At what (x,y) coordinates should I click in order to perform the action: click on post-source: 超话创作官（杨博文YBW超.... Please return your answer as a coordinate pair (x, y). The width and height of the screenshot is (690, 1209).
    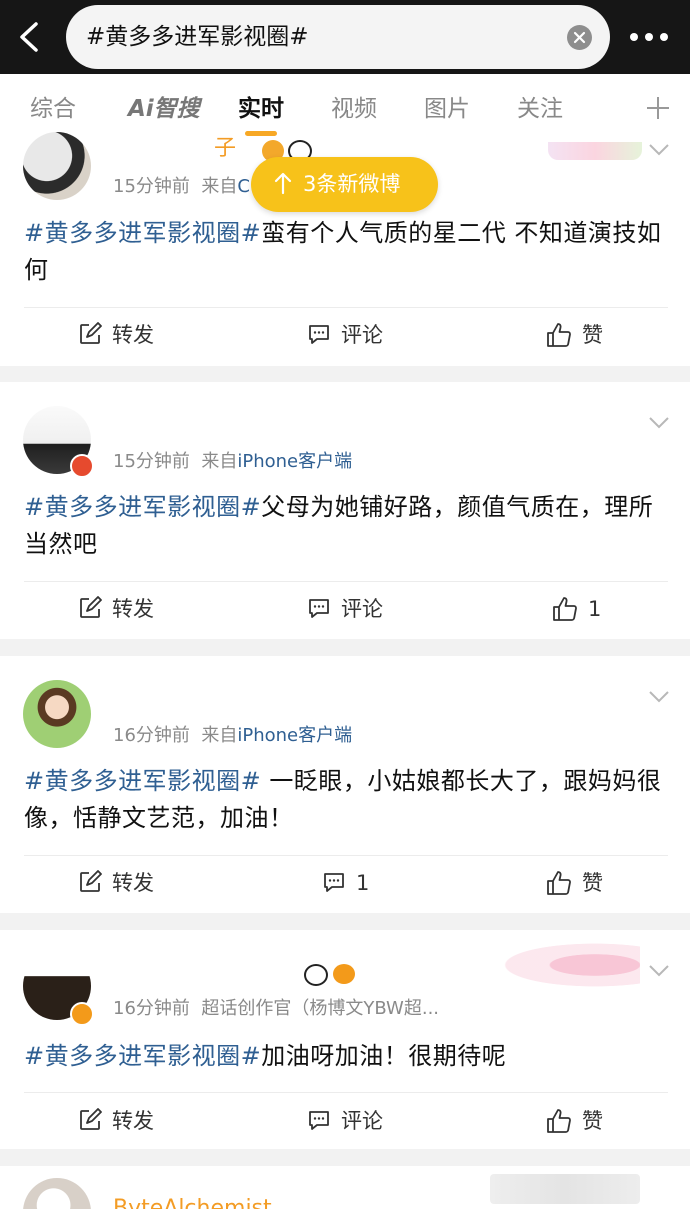
    Looking at the image, I should click on (320, 1008).